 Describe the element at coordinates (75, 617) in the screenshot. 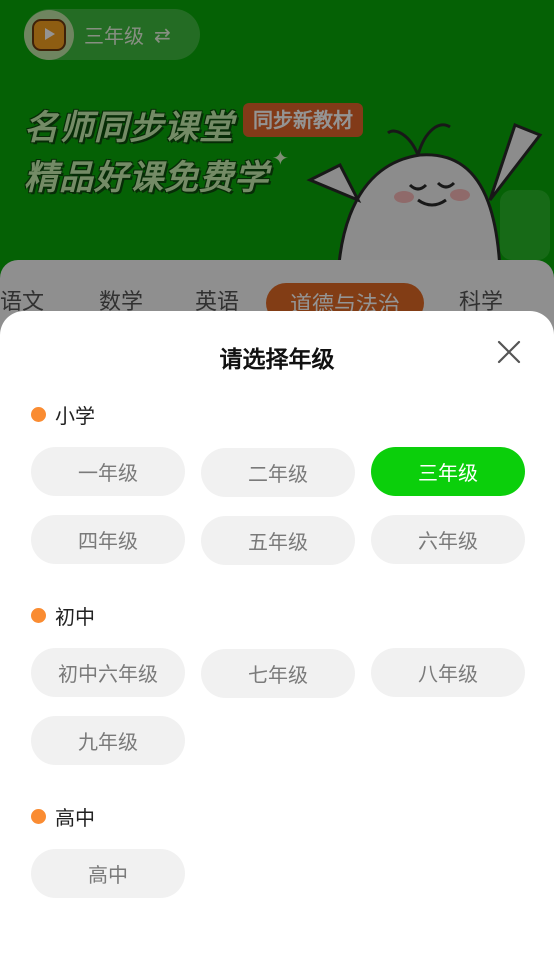

I see `section-label: 初中` at that location.